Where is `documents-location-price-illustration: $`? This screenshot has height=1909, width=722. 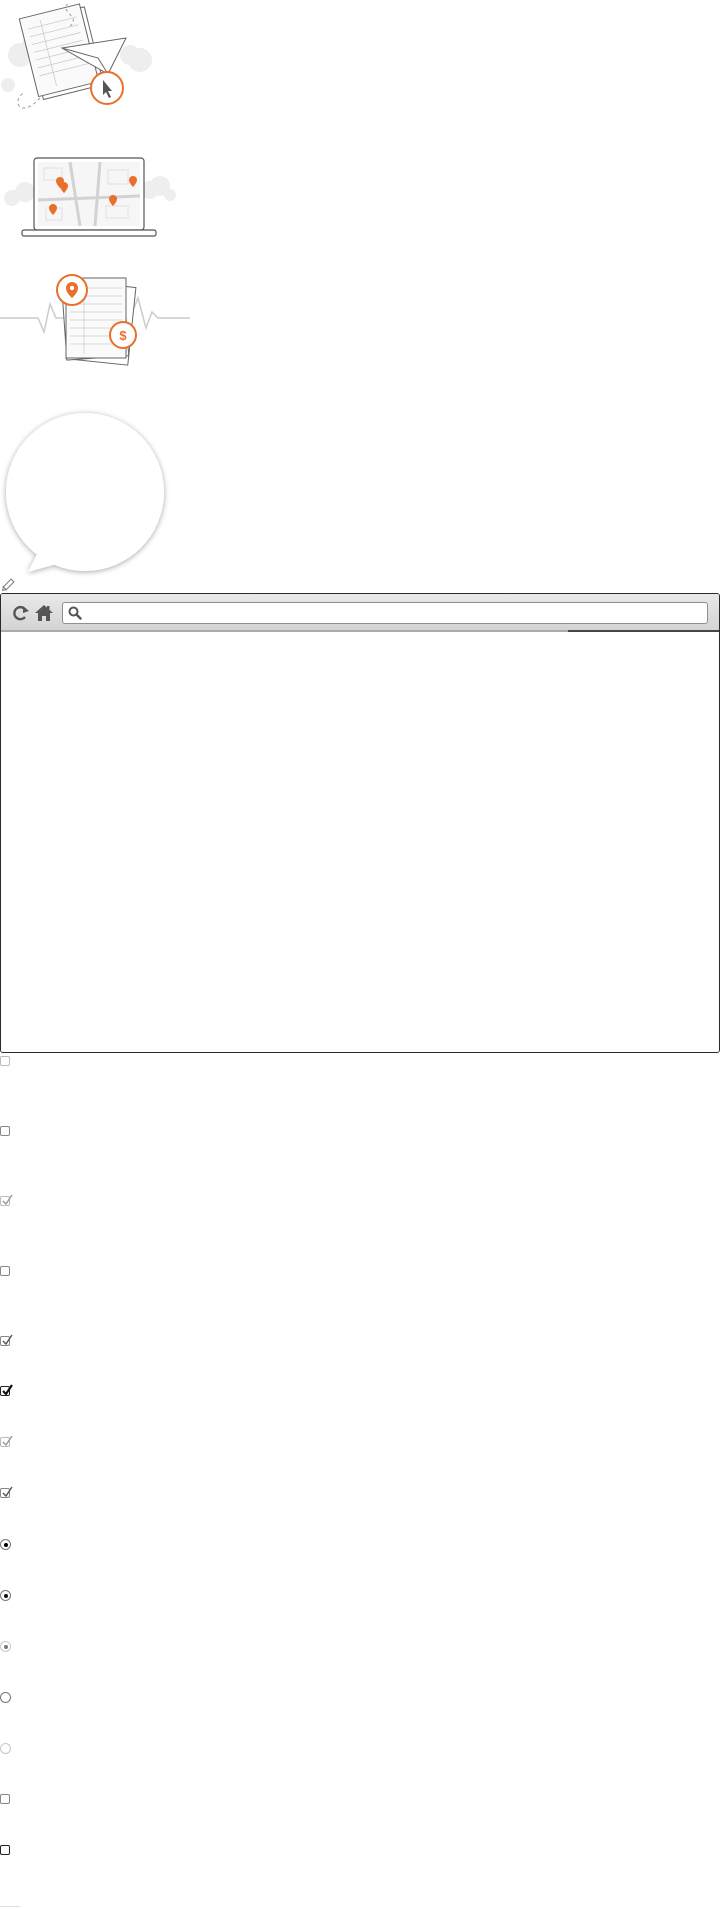
documents-location-price-illustration: $ is located at coordinates (97, 318).